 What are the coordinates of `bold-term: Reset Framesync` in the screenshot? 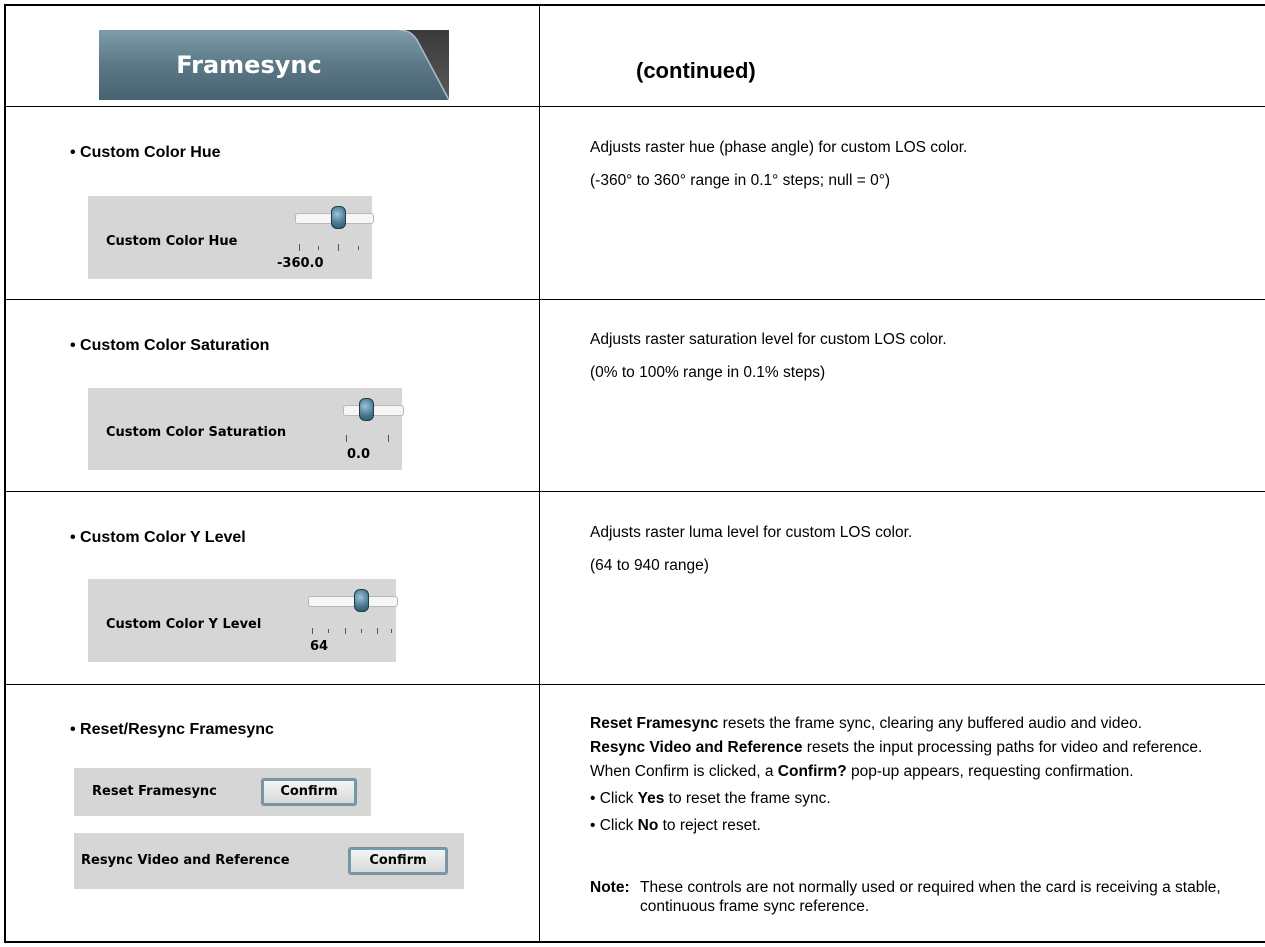 It's located at (654, 723).